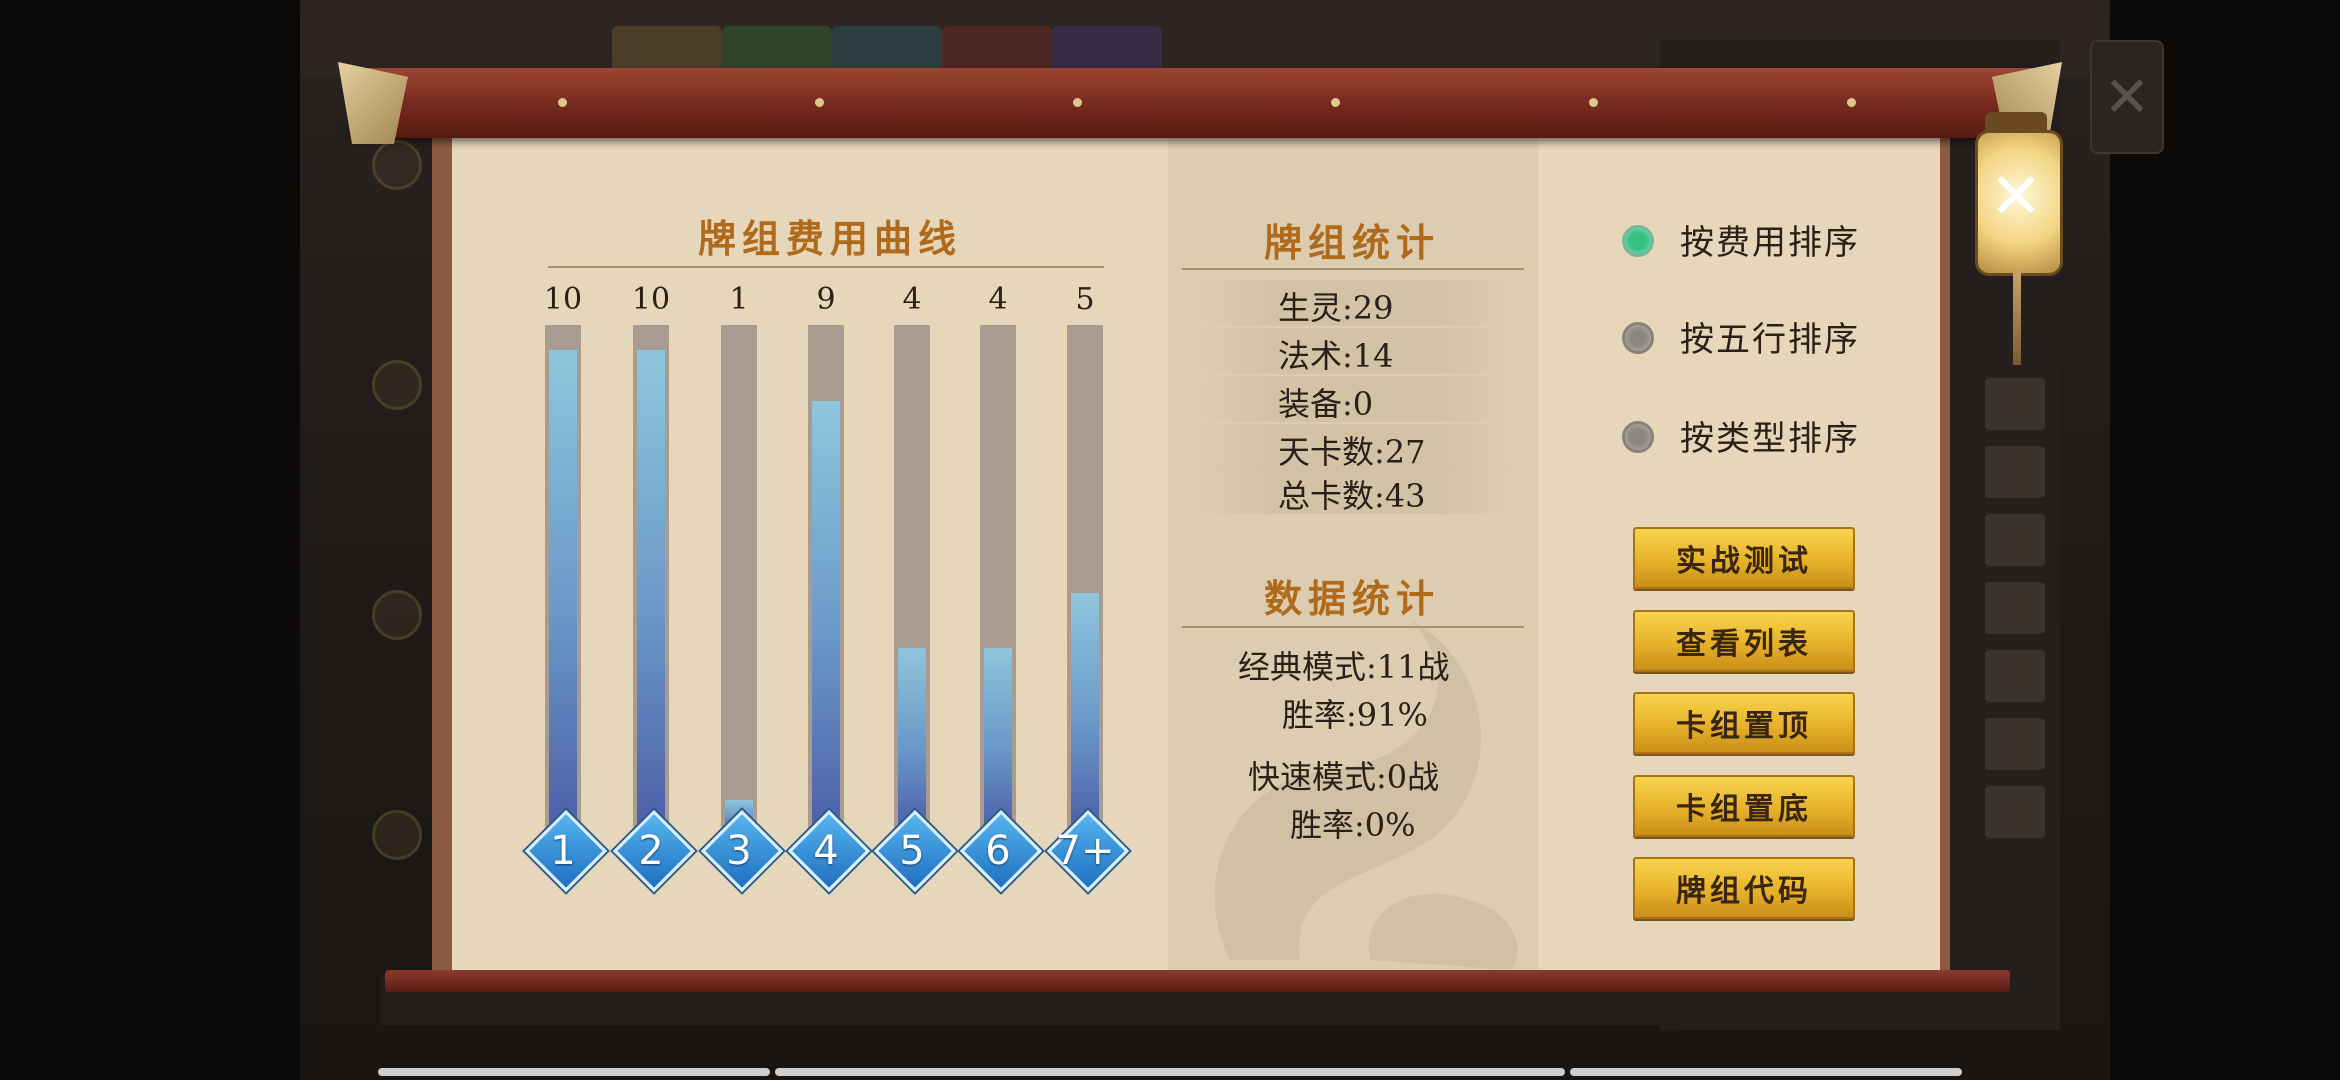 Image resolution: width=2340 pixels, height=1080 pixels. What do you see at coordinates (563, 851) in the screenshot?
I see `cost-label: 1` at bounding box center [563, 851].